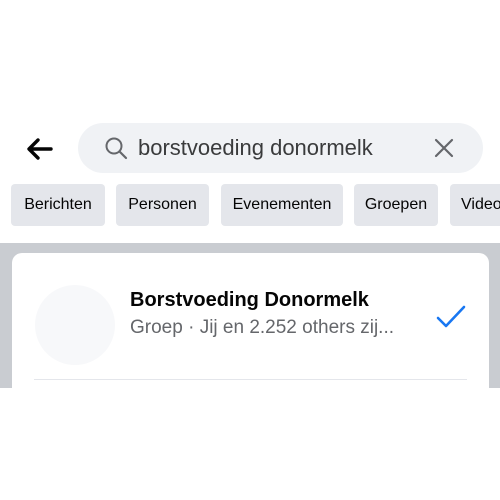 The width and height of the screenshot is (500, 500). I want to click on back-button, so click(39, 149).